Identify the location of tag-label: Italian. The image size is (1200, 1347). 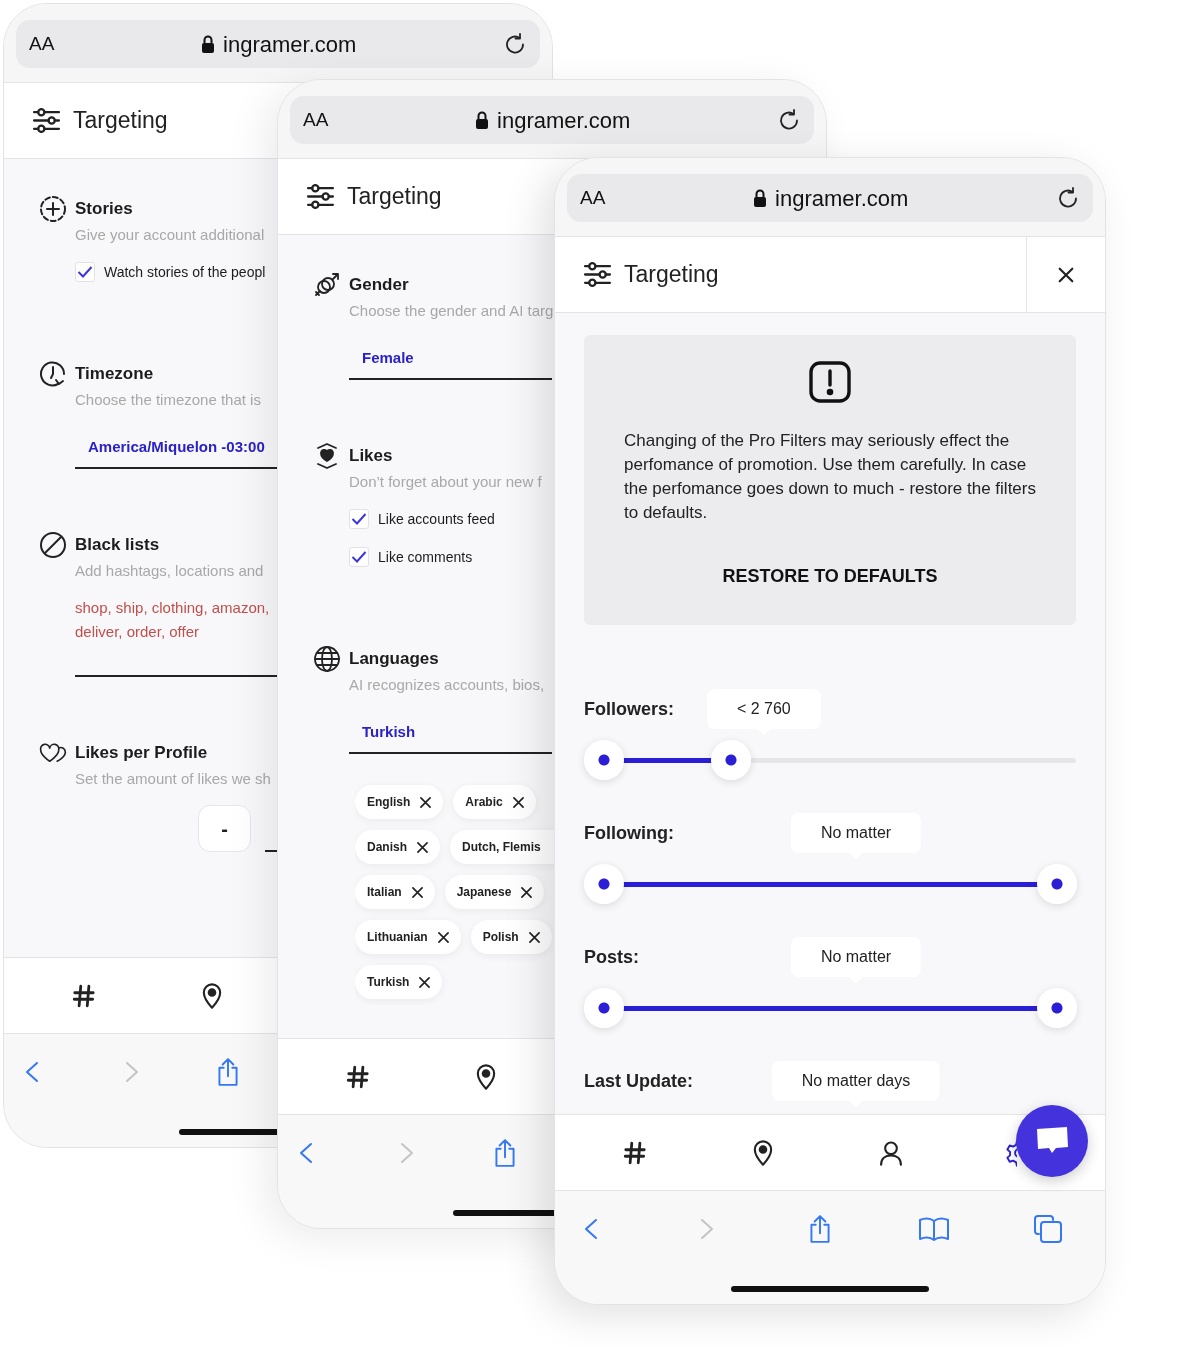
(384, 892).